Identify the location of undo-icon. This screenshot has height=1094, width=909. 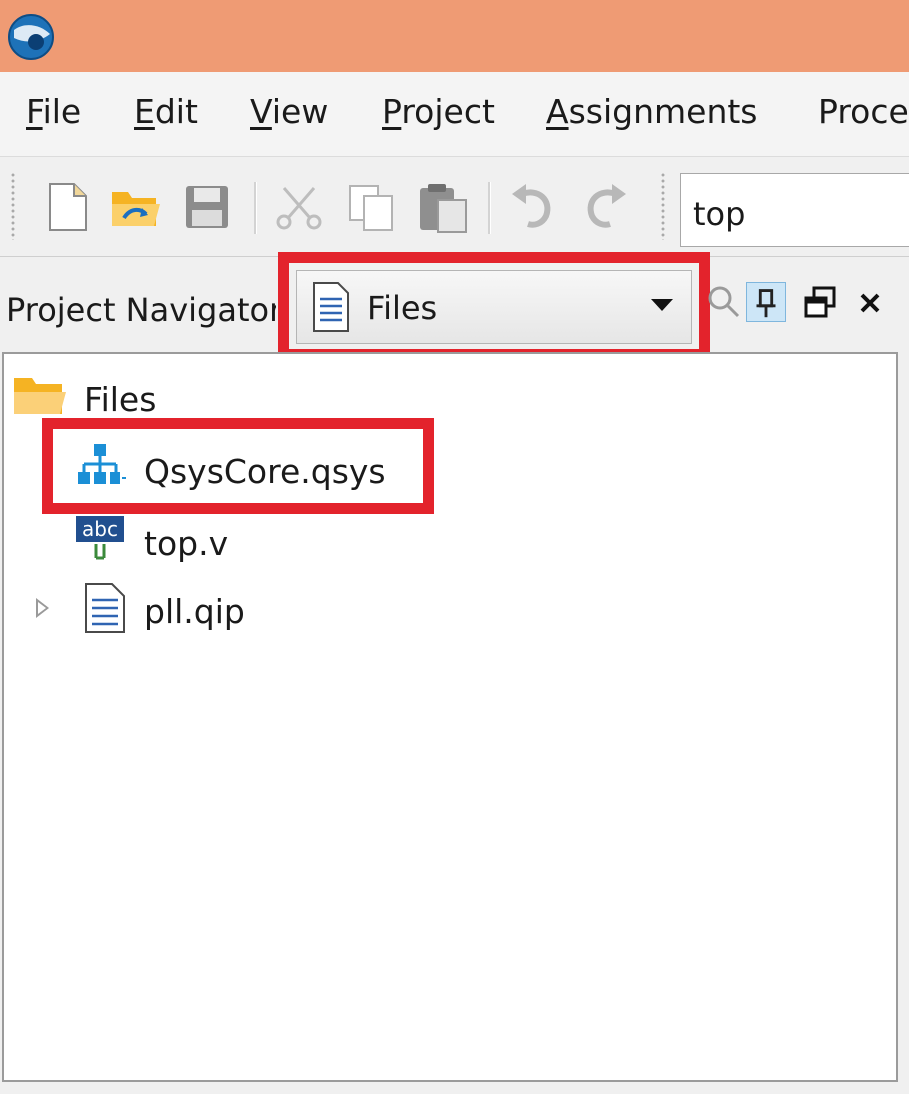
(533, 207).